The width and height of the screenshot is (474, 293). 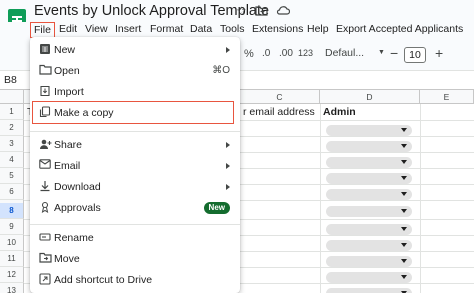 What do you see at coordinates (277, 29) in the screenshot?
I see `menu-extensions: Extensions` at bounding box center [277, 29].